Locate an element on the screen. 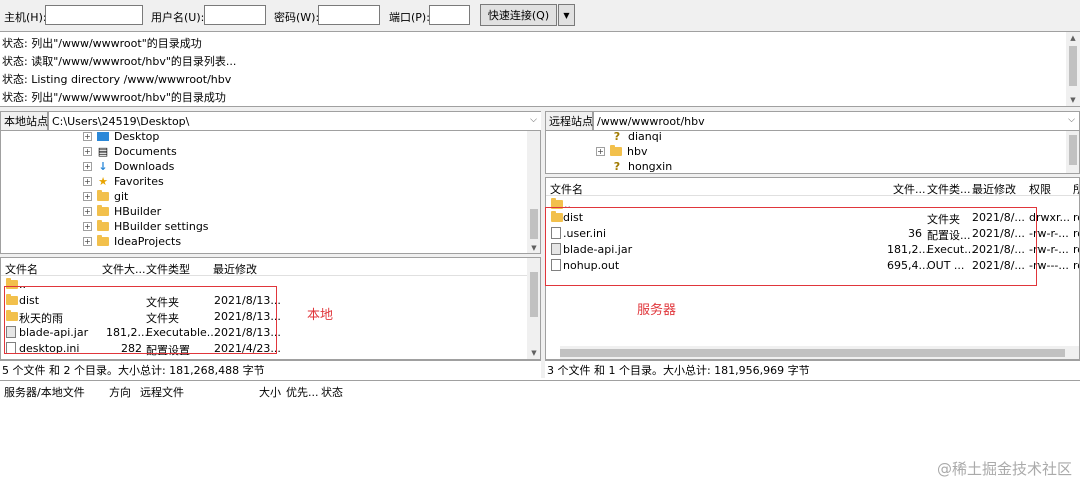 The height and width of the screenshot is (485, 1080). log-scroll-thumb is located at coordinates (1073, 66).